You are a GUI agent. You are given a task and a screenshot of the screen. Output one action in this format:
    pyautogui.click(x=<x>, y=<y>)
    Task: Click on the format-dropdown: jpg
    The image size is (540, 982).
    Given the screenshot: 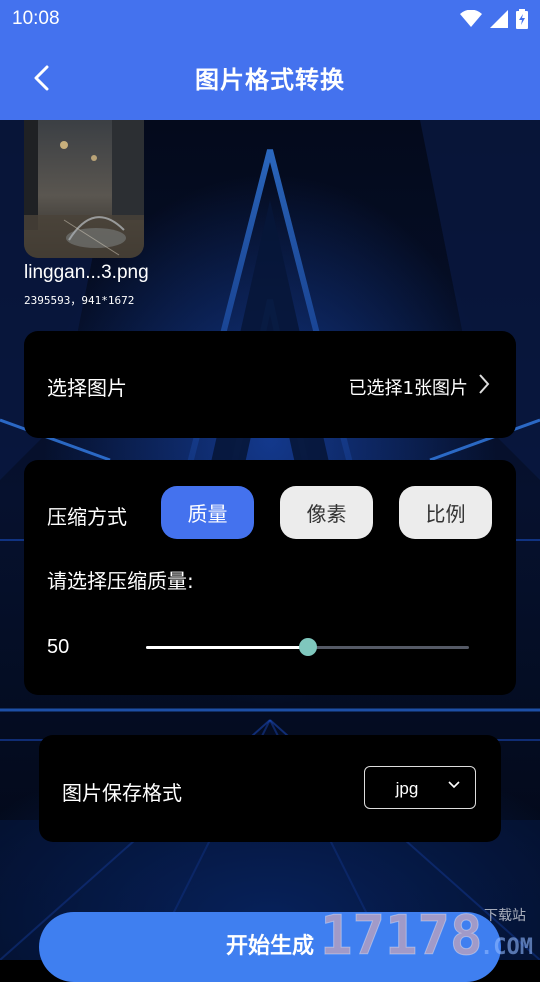 What is the action you would take?
    pyautogui.click(x=420, y=787)
    